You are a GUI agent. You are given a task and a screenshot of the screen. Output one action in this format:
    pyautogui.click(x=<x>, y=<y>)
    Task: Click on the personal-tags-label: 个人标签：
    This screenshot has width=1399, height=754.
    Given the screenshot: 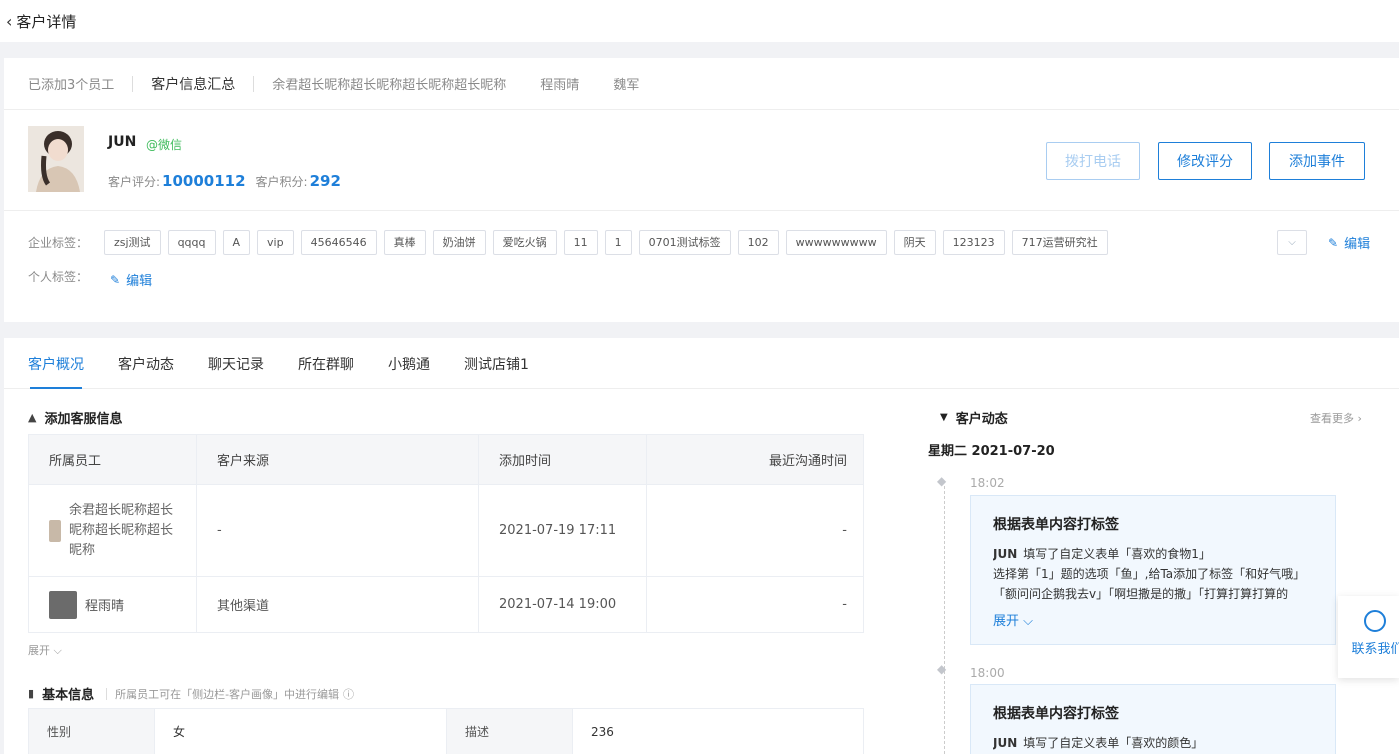 What is the action you would take?
    pyautogui.click(x=58, y=277)
    